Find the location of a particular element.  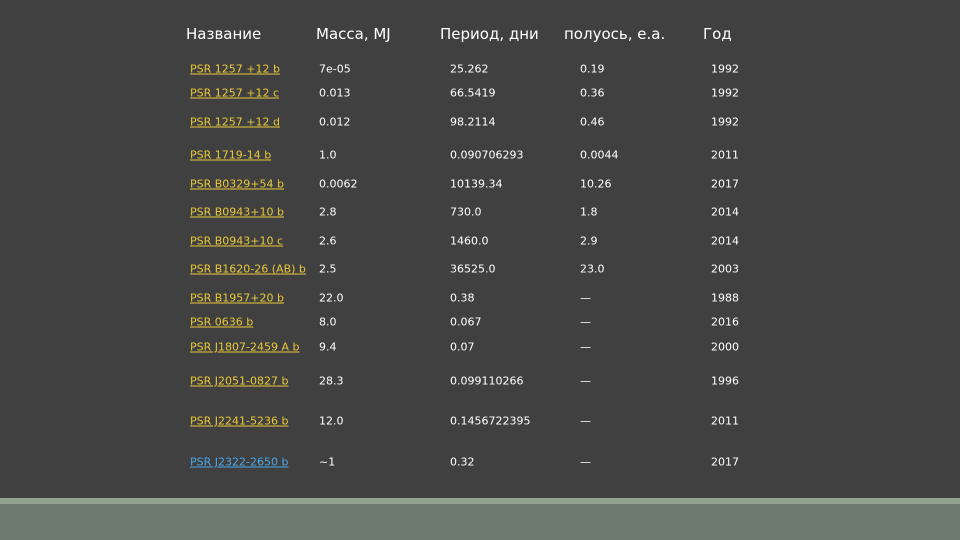

planet-name-link: PSR B0329+54 b is located at coordinates (237, 184).